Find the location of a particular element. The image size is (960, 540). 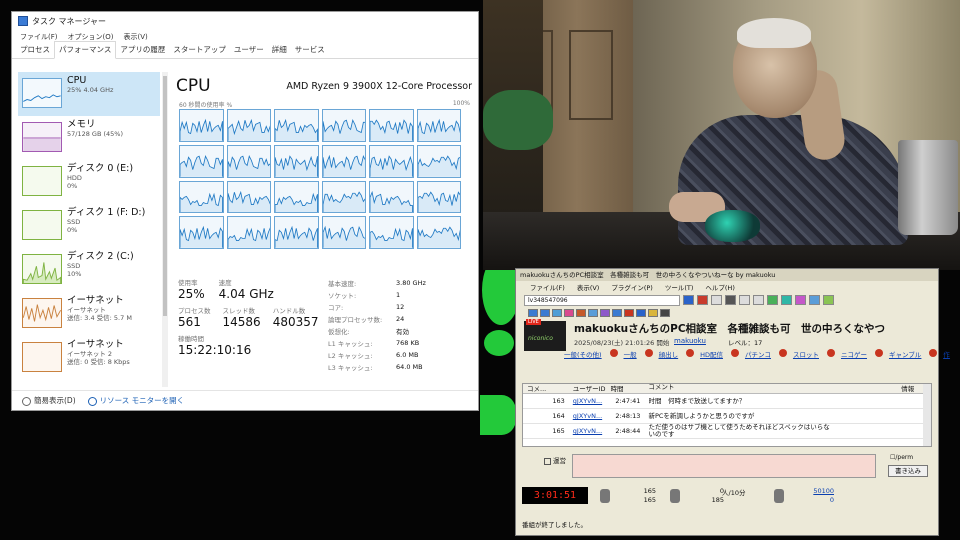

menu-file: ファイル(F) is located at coordinates (39, 37).